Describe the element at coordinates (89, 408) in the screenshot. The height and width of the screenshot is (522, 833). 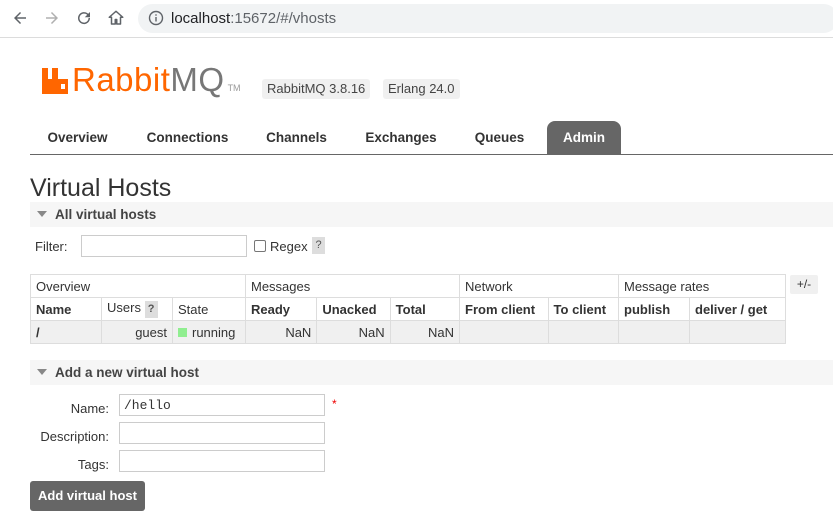
I see `name-label: Name:` at that location.